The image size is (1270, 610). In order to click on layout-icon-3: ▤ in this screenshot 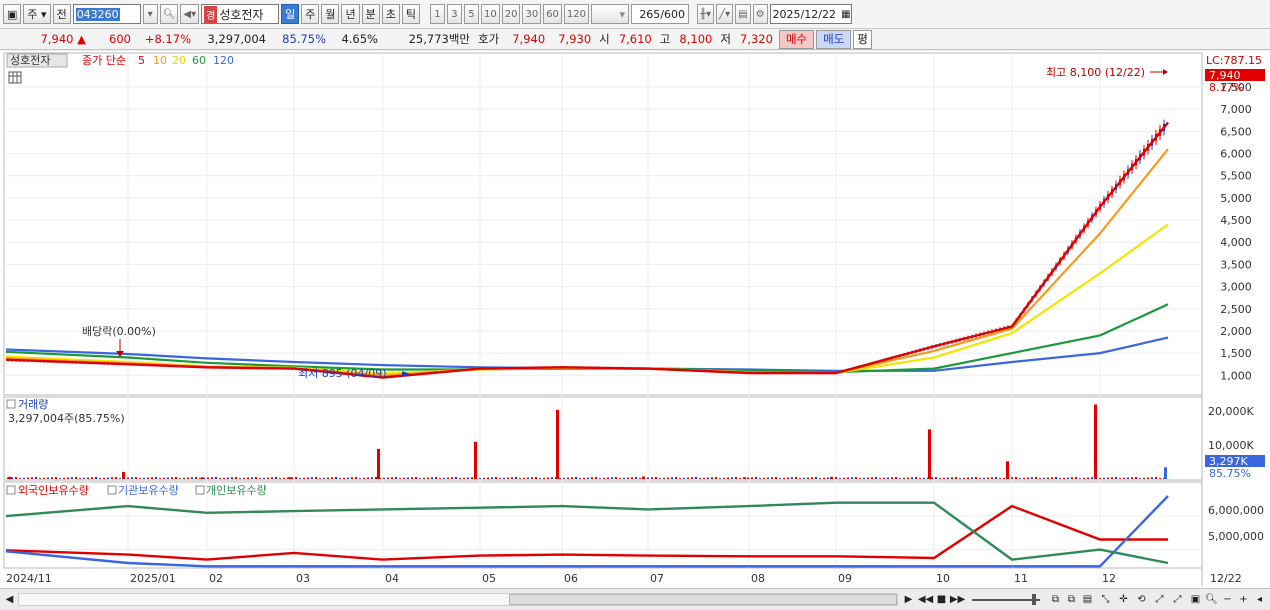, I will do `click(1087, 599)`.